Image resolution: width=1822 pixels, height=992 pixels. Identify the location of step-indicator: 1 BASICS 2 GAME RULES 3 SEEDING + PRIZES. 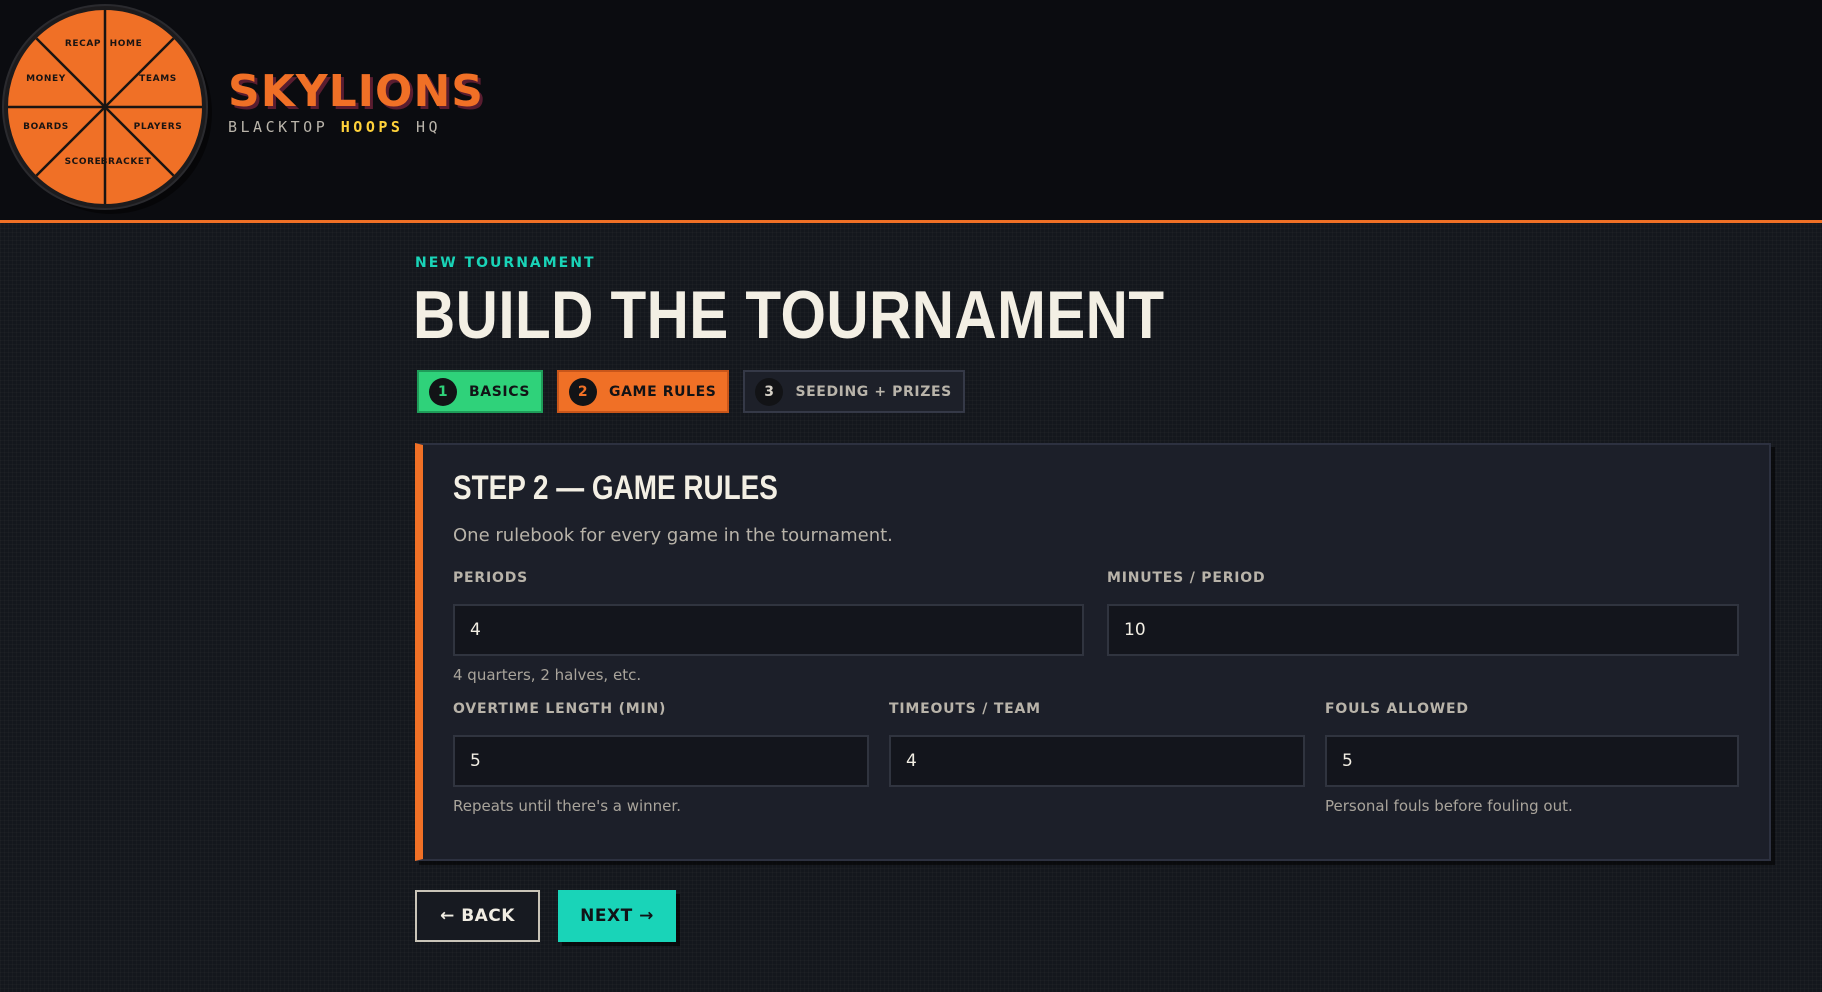
(691, 391).